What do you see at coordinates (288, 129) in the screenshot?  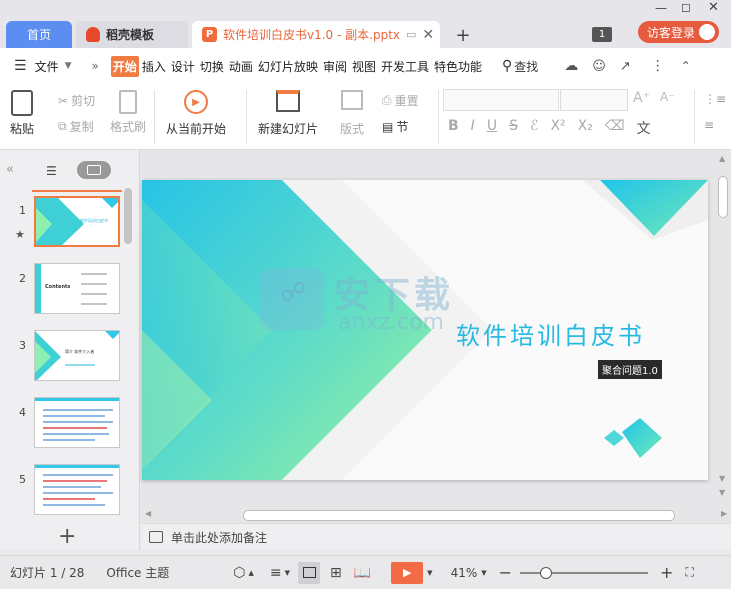 I see `new-slide-label: 新建幻灯片` at bounding box center [288, 129].